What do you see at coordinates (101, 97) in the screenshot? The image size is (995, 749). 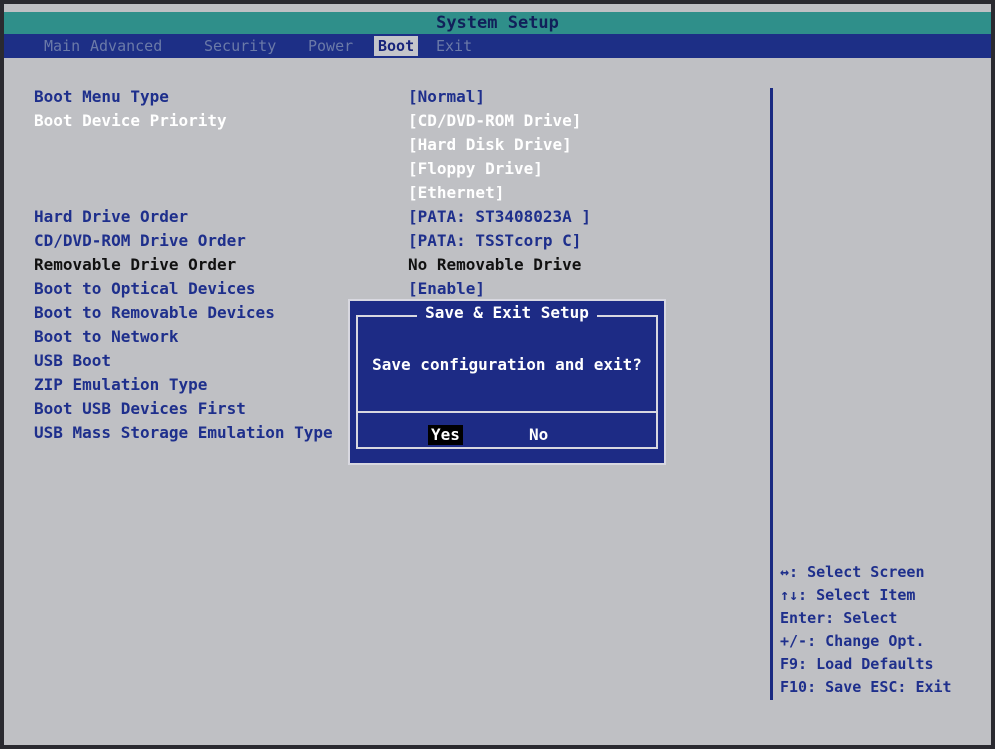 I see `setting-boot-menu-type: Boot Menu Type` at bounding box center [101, 97].